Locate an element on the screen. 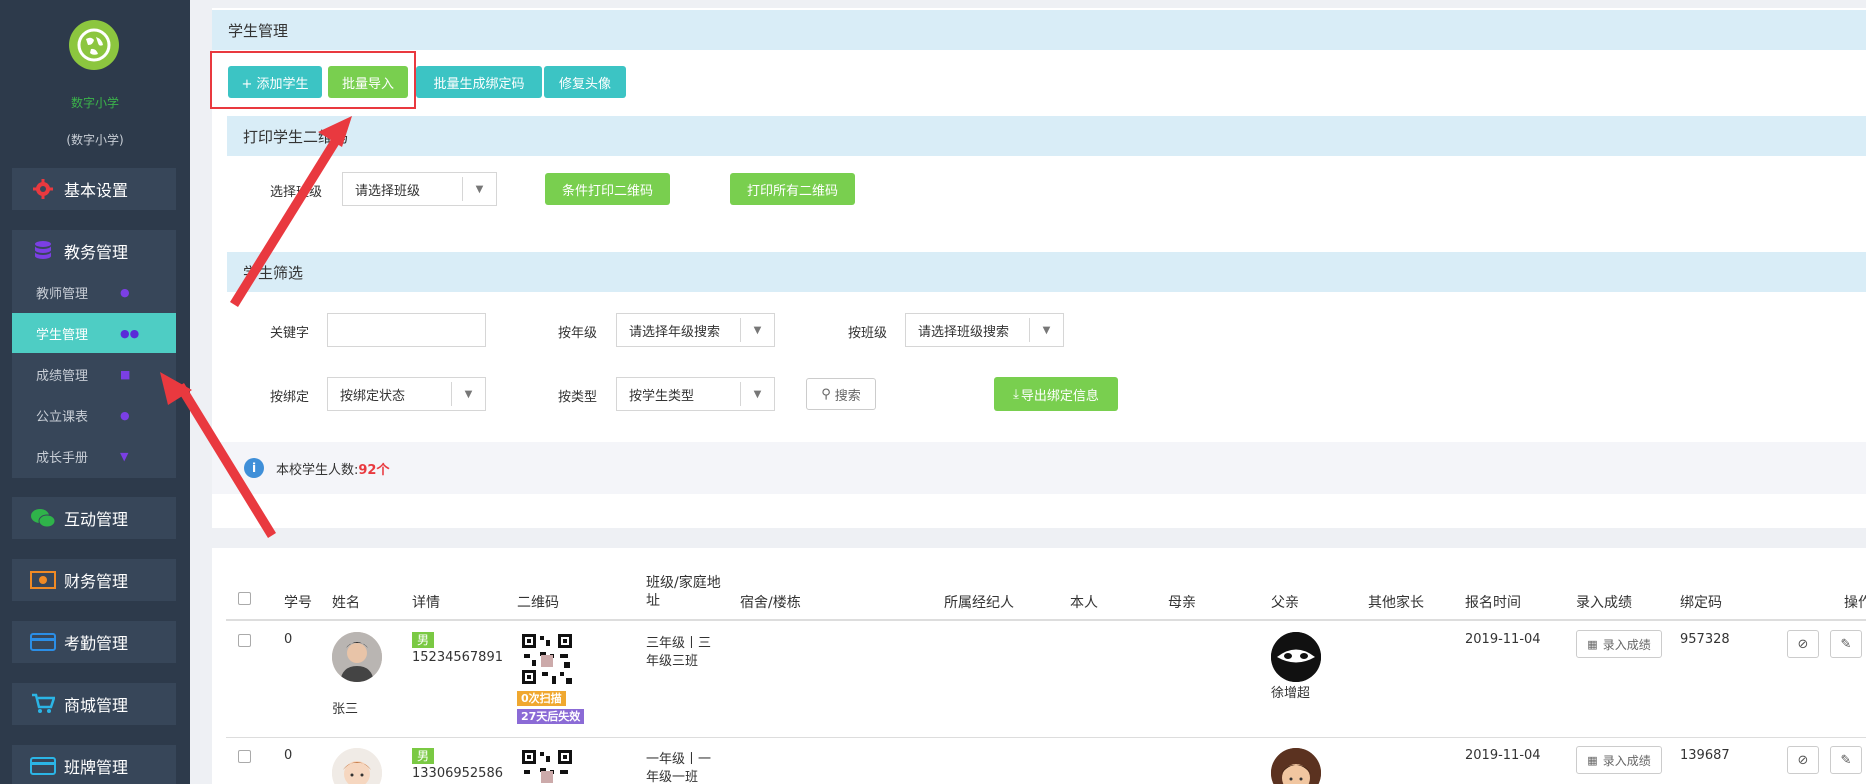 Image resolution: width=1866 pixels, height=784 pixels. select-value: 按绑定状态 is located at coordinates (373, 396).